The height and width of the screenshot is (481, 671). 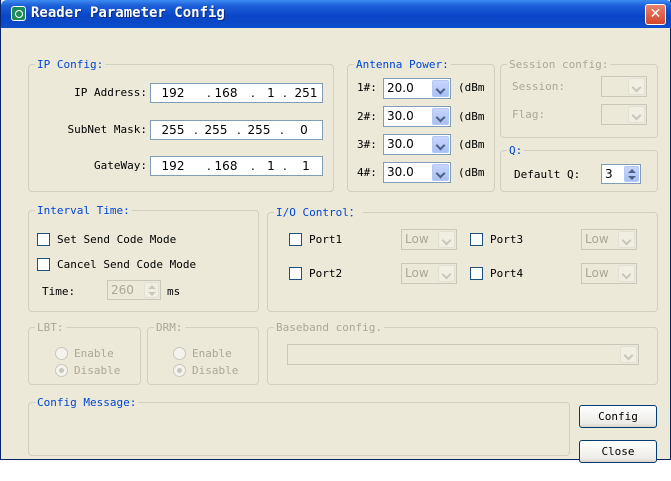 What do you see at coordinates (417, 239) in the screenshot?
I see `port1-level-value: Low` at bounding box center [417, 239].